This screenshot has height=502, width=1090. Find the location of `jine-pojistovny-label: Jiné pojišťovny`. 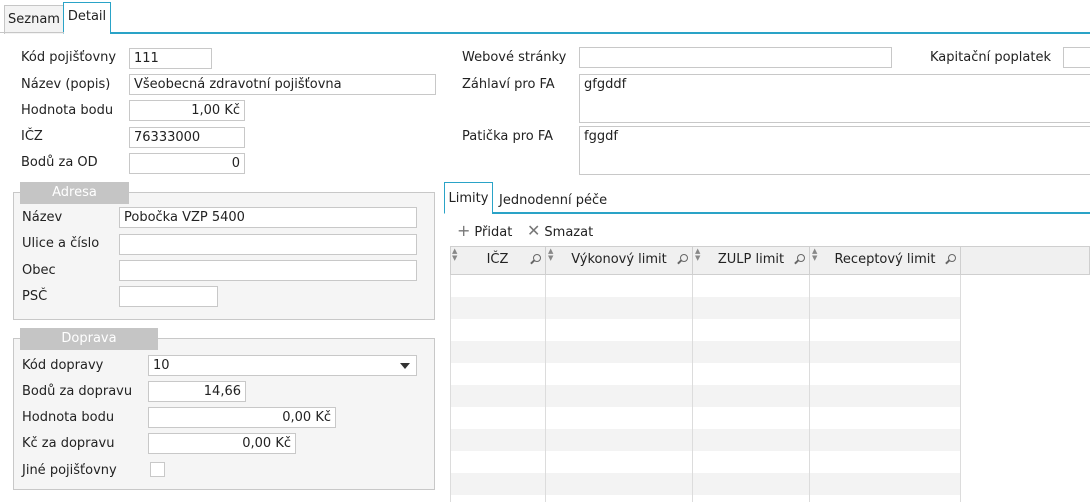

jine-pojistovny-label: Jiné pojišťovny is located at coordinates (69, 470).